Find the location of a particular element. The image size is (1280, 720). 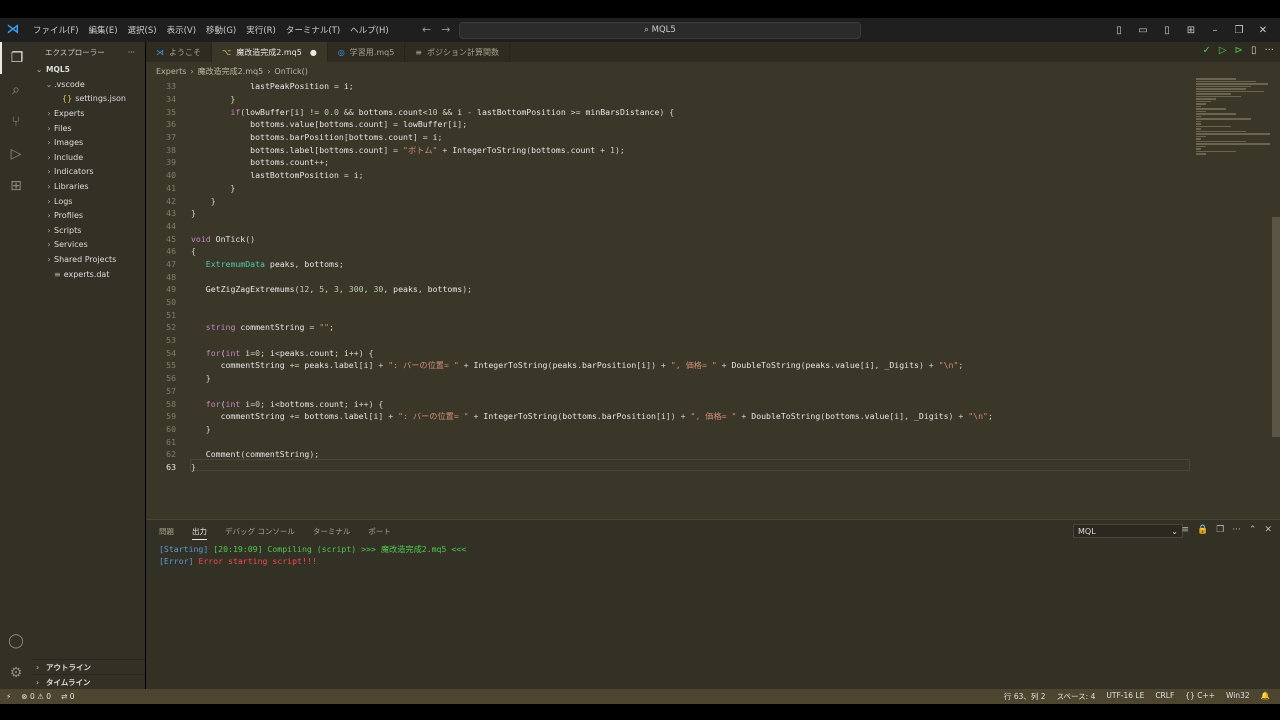

menu-item: 選択(S) is located at coordinates (142, 30).